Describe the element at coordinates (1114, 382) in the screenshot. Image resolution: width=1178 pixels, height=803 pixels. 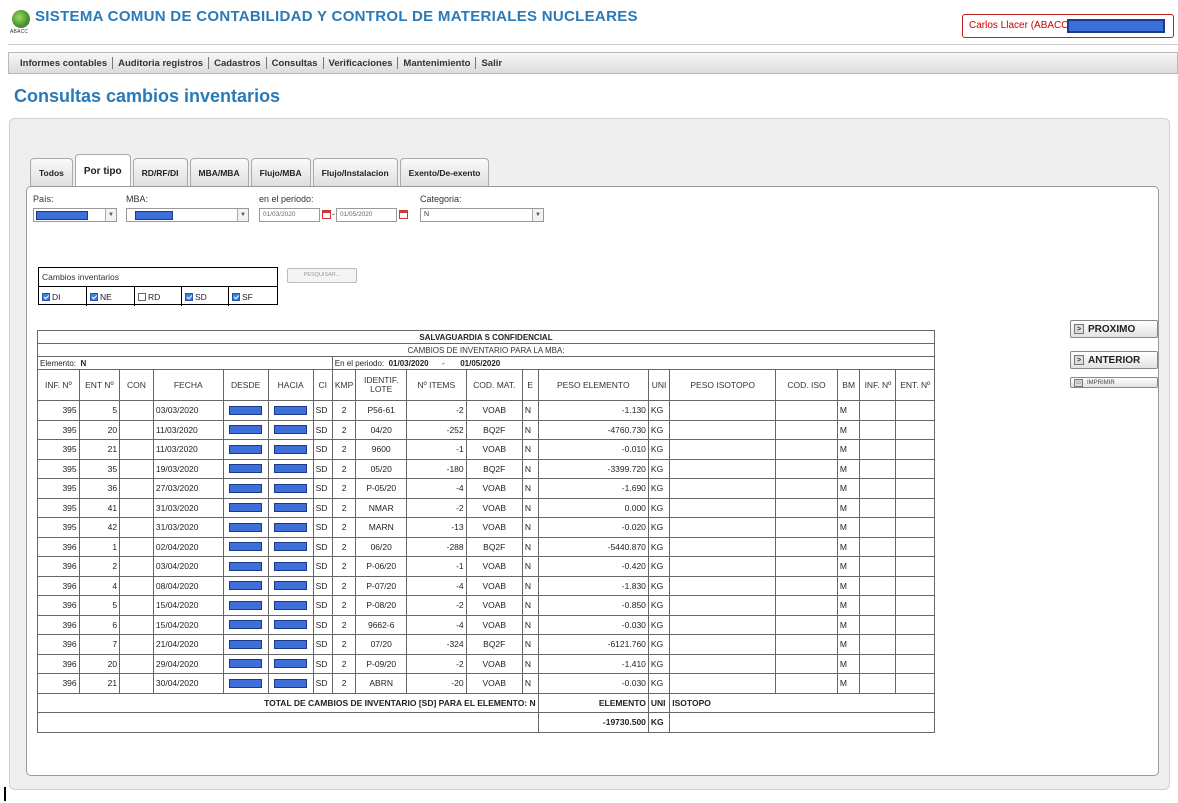
I see `imprimir-button: ▭ IMPRIMIR` at that location.